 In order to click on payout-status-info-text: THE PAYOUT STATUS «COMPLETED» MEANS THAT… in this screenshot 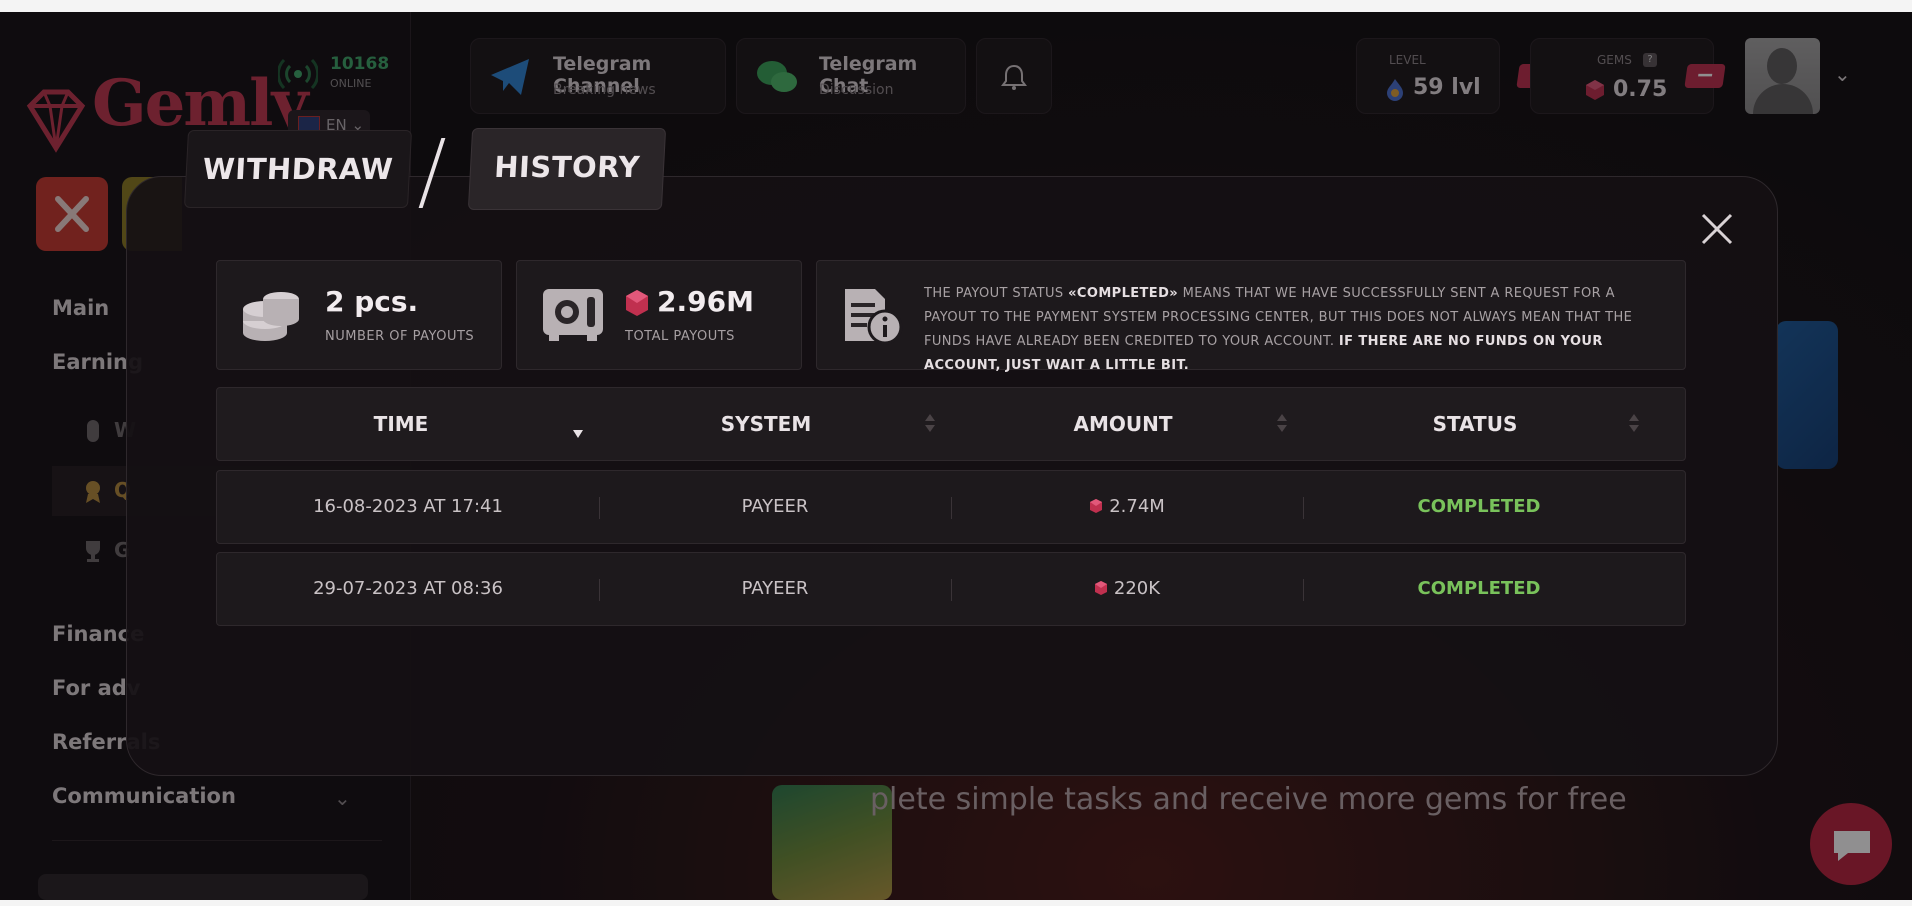, I will do `click(1278, 329)`.